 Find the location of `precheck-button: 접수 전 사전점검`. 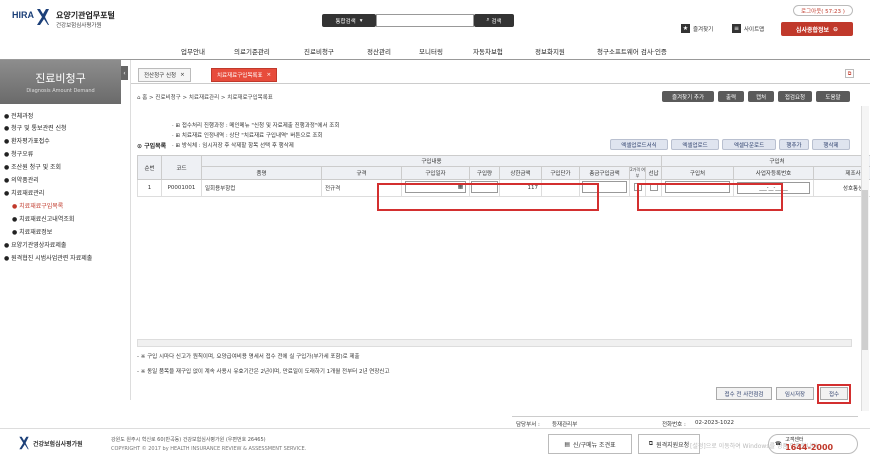

precheck-button: 접수 전 사전점검 is located at coordinates (744, 393).